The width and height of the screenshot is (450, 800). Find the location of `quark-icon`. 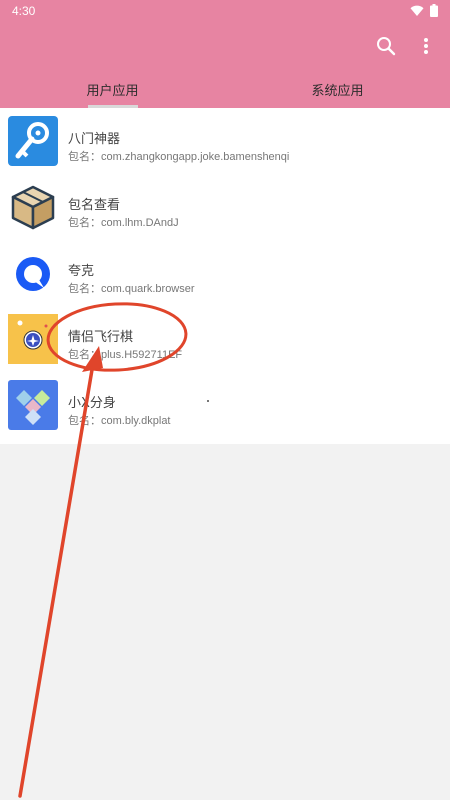

quark-icon is located at coordinates (33, 273).